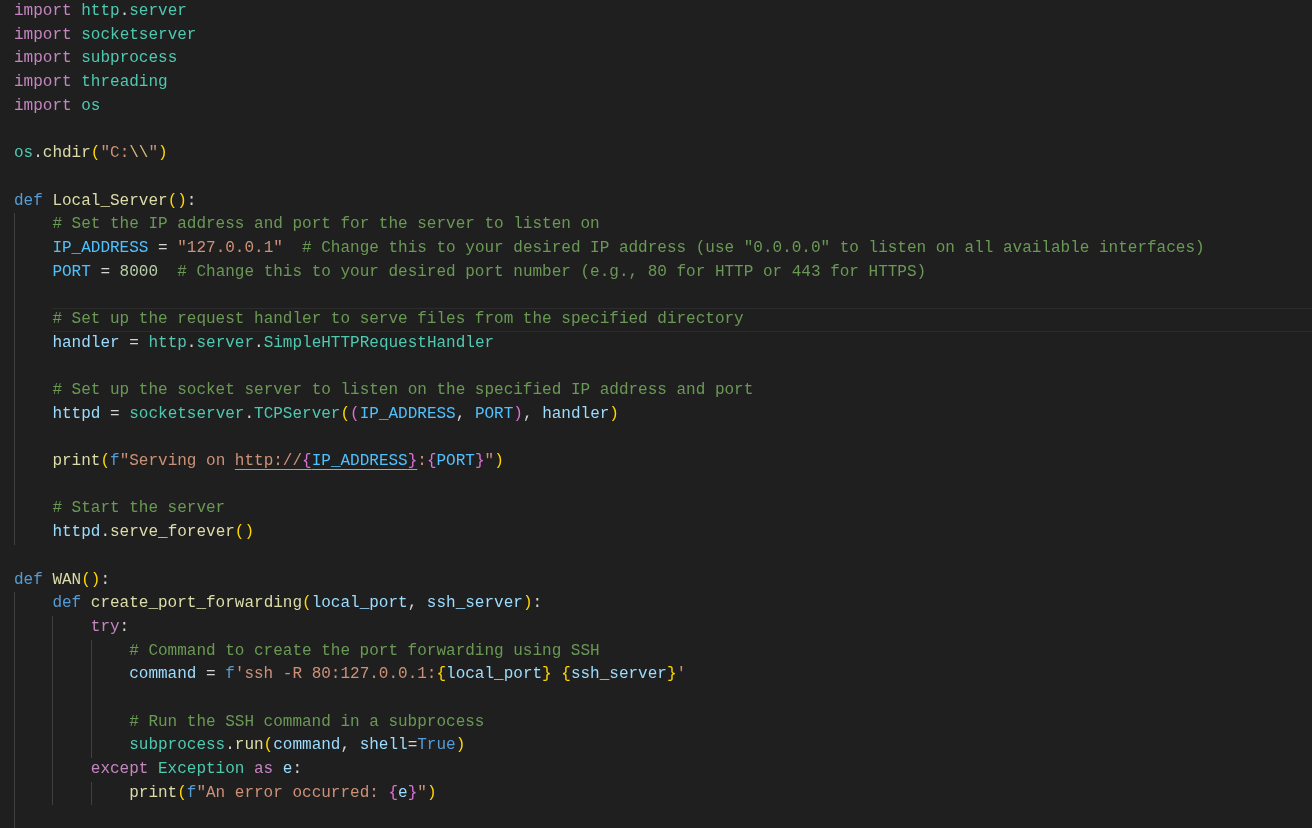 The image size is (1312, 828). What do you see at coordinates (62, 579) in the screenshot?
I see `code-line: def WAN():` at bounding box center [62, 579].